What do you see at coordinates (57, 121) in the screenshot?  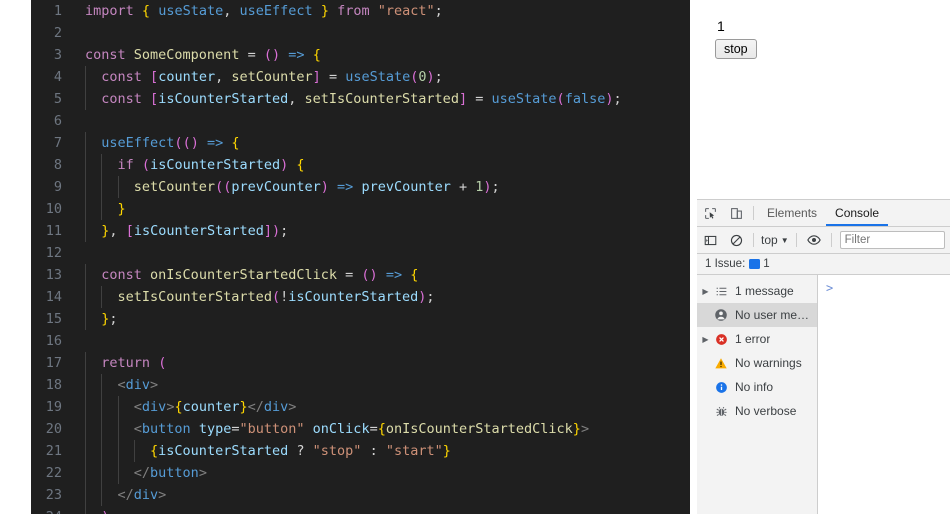 I see `line-number: 6` at bounding box center [57, 121].